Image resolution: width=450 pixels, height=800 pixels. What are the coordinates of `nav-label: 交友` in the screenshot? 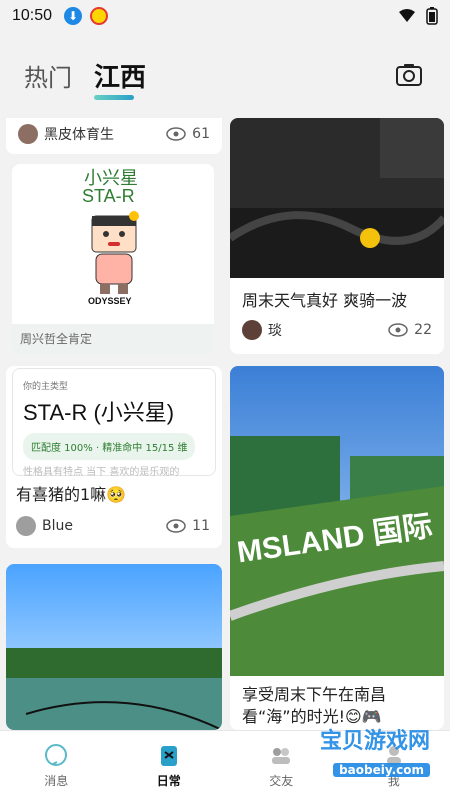 It's located at (281, 781).